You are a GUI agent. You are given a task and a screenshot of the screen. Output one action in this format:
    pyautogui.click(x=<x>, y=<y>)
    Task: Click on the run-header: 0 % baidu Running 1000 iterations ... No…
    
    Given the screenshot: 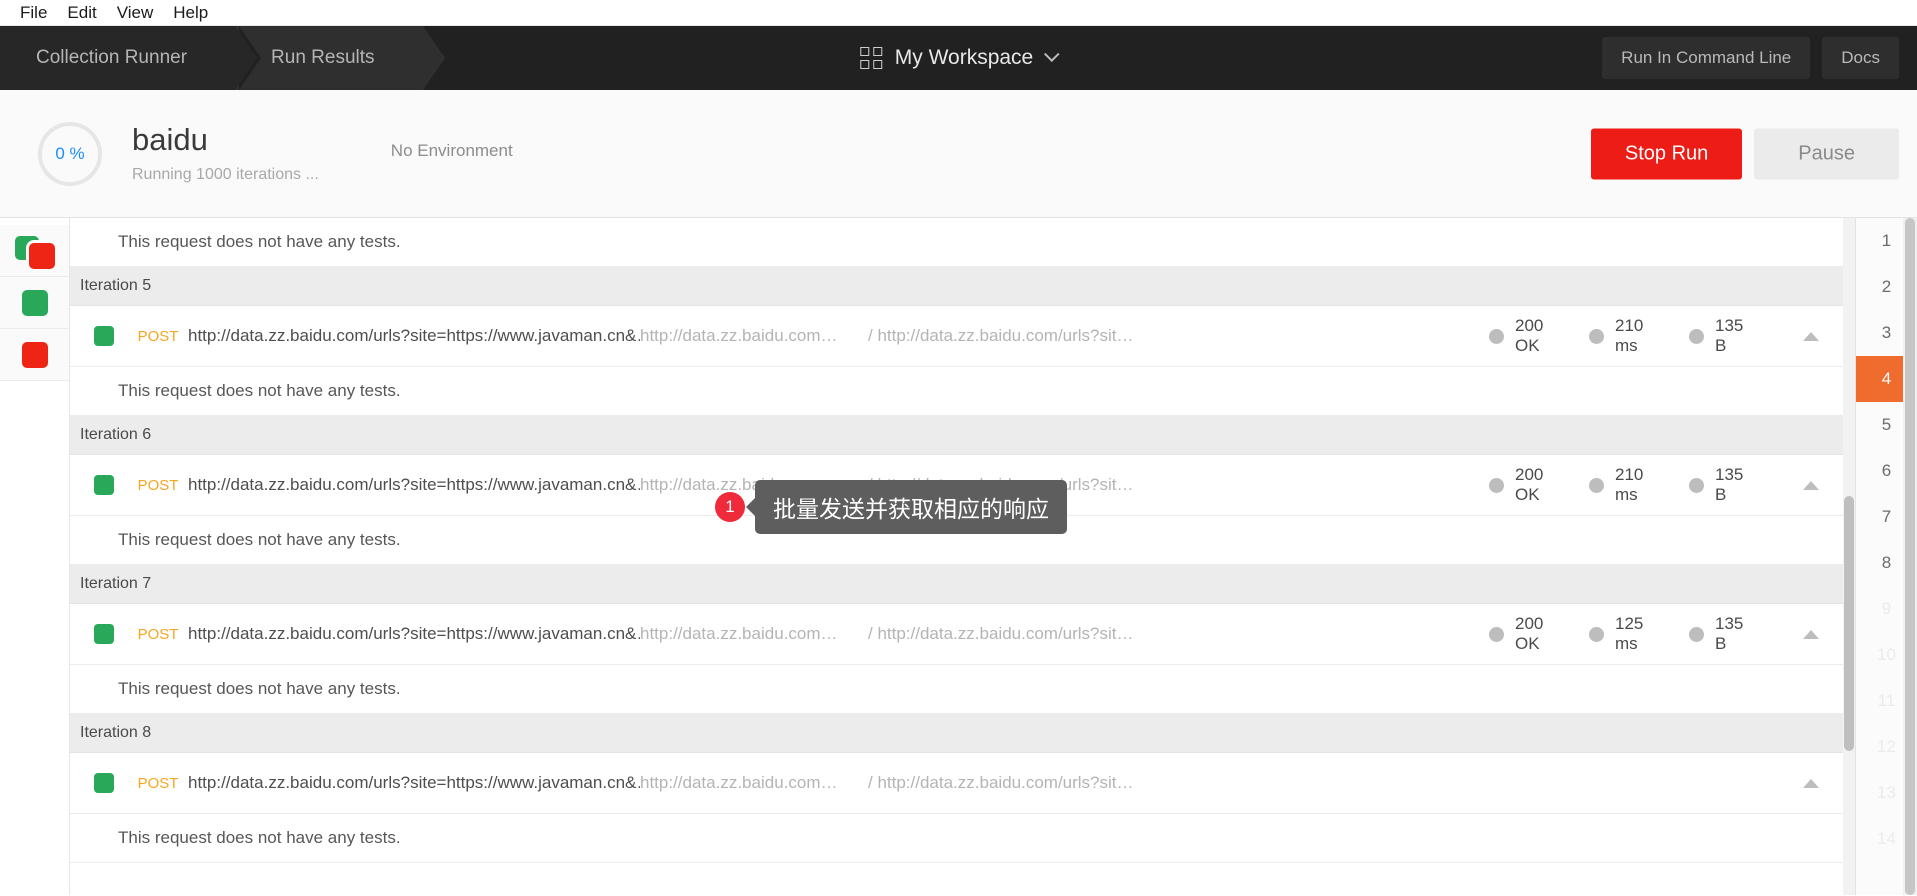 What is the action you would take?
    pyautogui.click(x=958, y=154)
    